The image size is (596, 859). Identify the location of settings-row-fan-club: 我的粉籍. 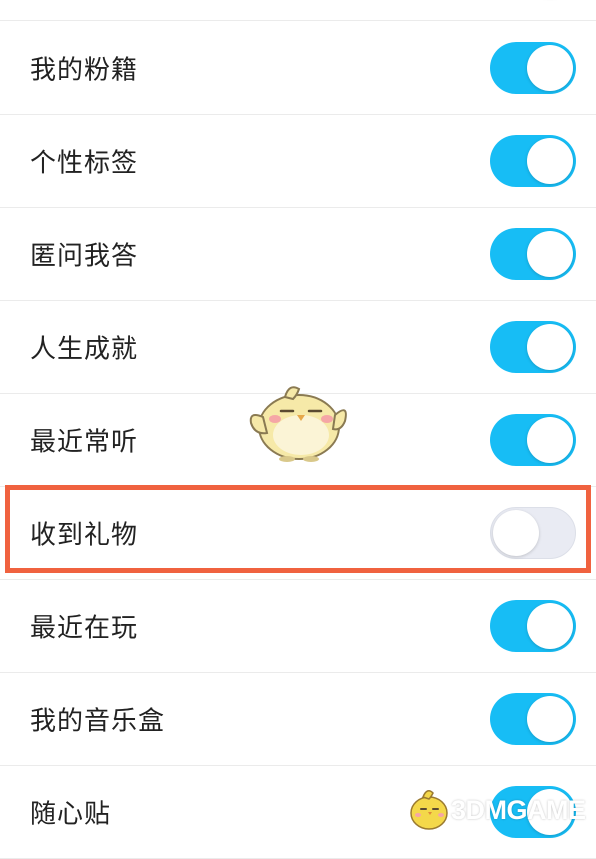
(298, 68).